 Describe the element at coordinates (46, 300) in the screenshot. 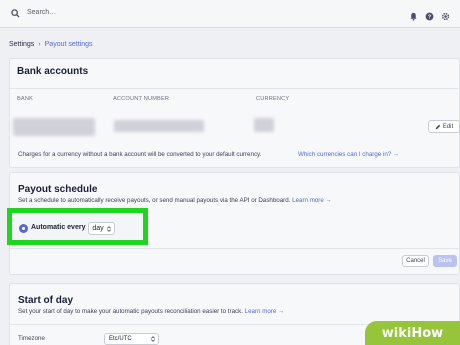

I see `start-of-day-title: Start of day` at that location.